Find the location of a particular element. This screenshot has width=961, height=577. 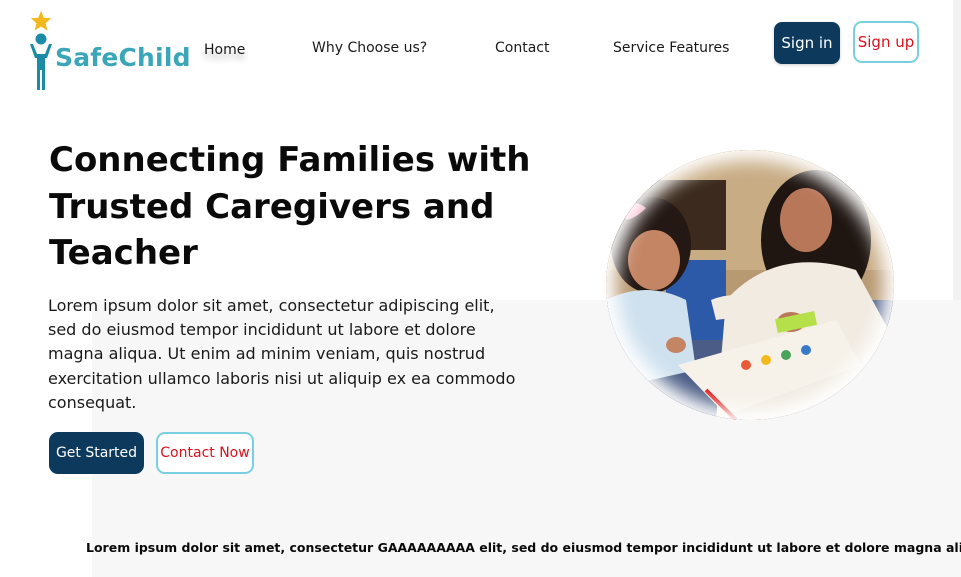

brand-name: SafeChild is located at coordinates (123, 57).